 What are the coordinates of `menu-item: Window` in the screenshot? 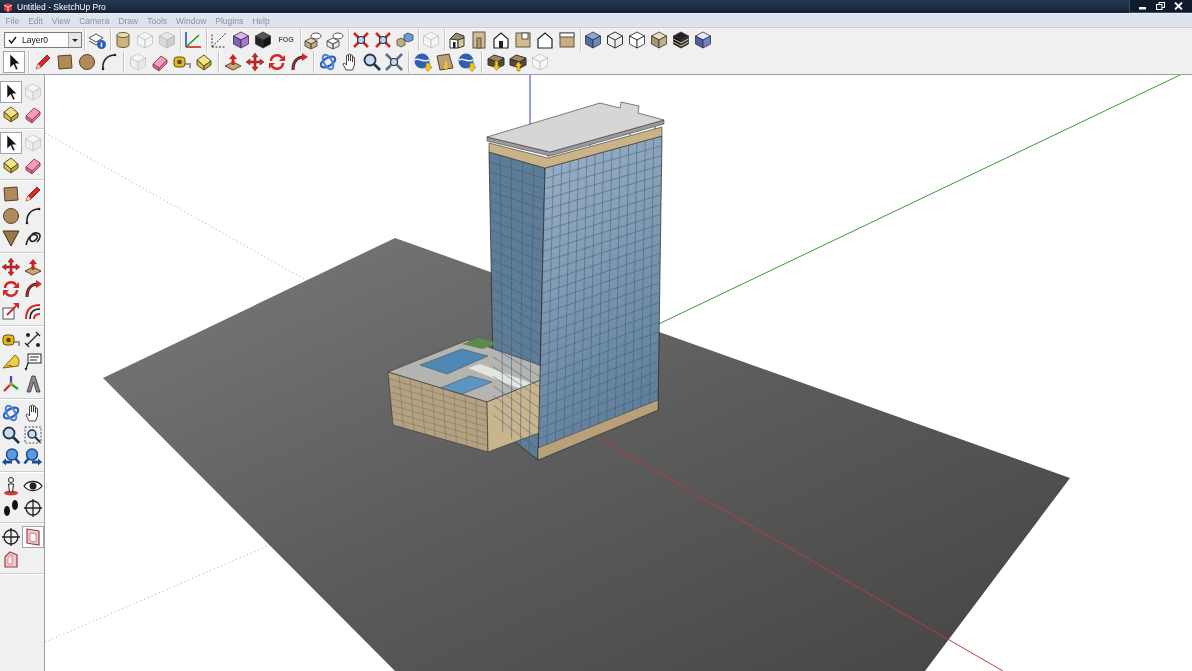 It's located at (191, 20).